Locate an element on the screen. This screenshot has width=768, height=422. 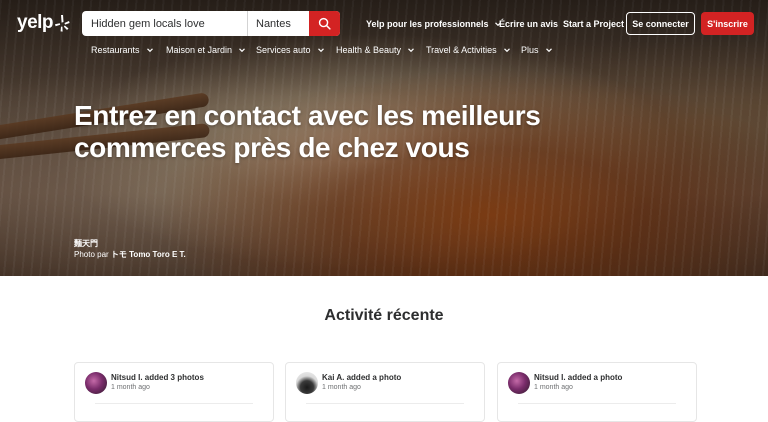
category-travel-activities: Travel & Activities is located at coordinates (468, 50).